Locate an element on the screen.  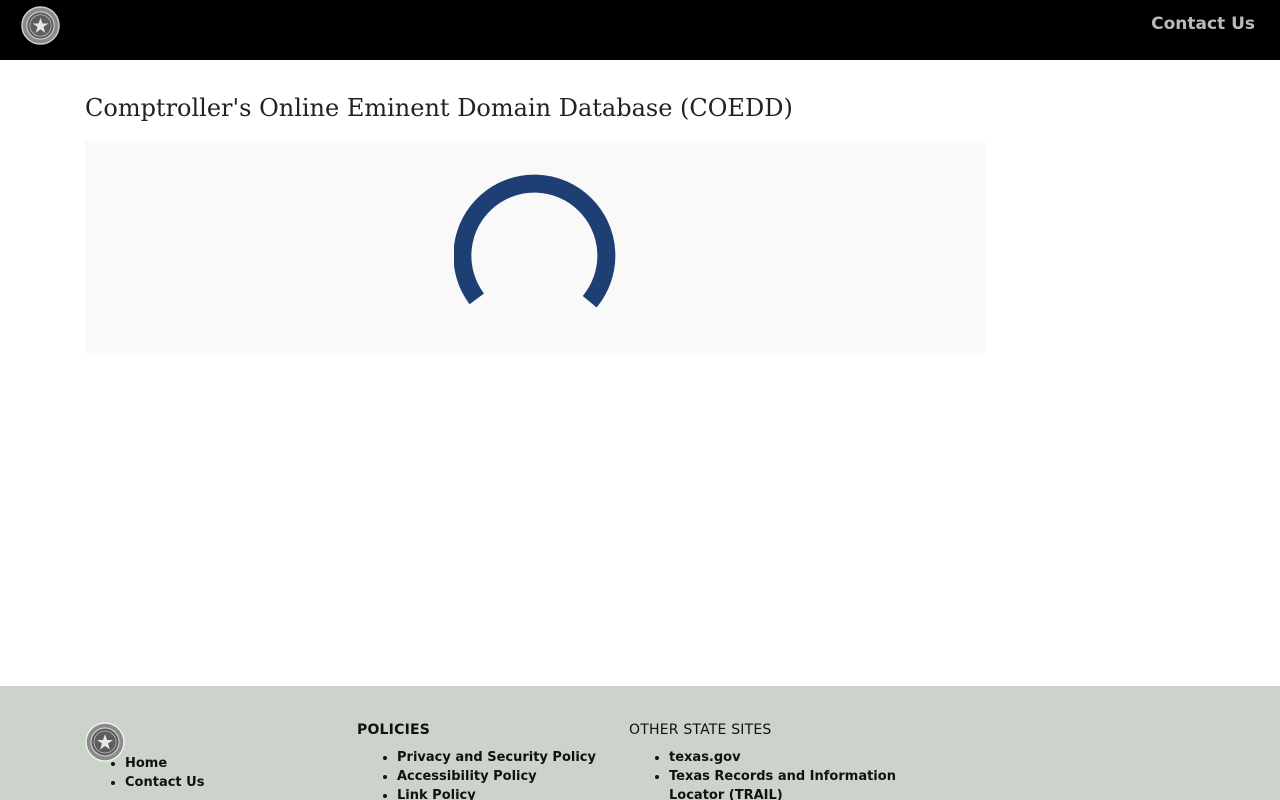
footer-link-privacy: Privacy and Security Policy is located at coordinates (517, 757).